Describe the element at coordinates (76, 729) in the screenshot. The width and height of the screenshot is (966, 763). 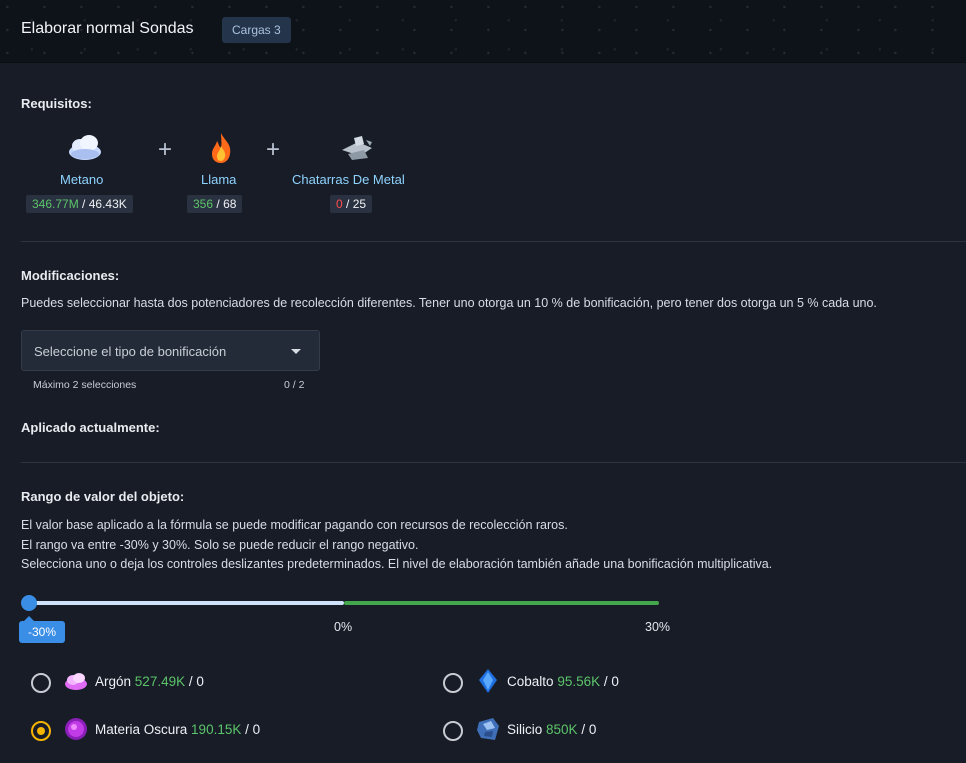
I see `dark-matter-orb-icon` at that location.